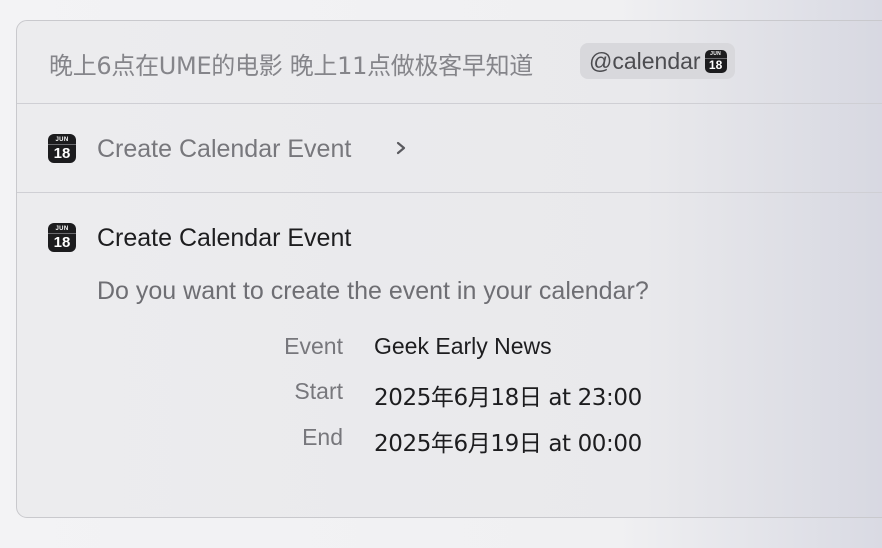 This screenshot has height=548, width=882. What do you see at coordinates (322, 437) in the screenshot?
I see `end-label: End` at bounding box center [322, 437].